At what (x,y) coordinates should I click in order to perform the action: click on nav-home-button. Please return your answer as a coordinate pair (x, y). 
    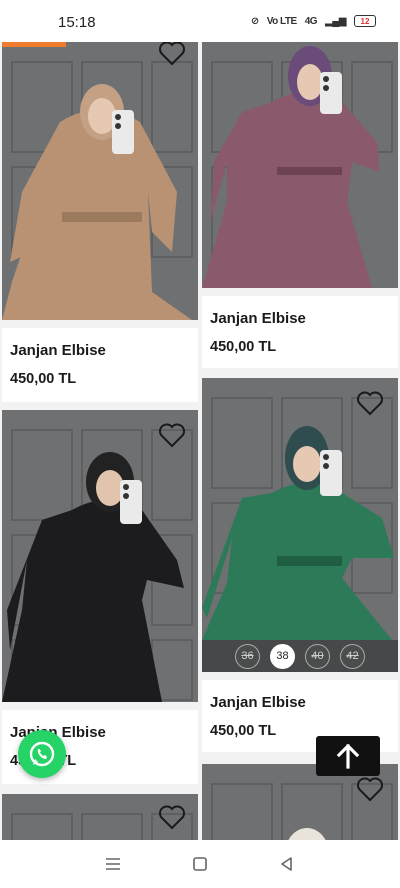
    Looking at the image, I should click on (200, 864).